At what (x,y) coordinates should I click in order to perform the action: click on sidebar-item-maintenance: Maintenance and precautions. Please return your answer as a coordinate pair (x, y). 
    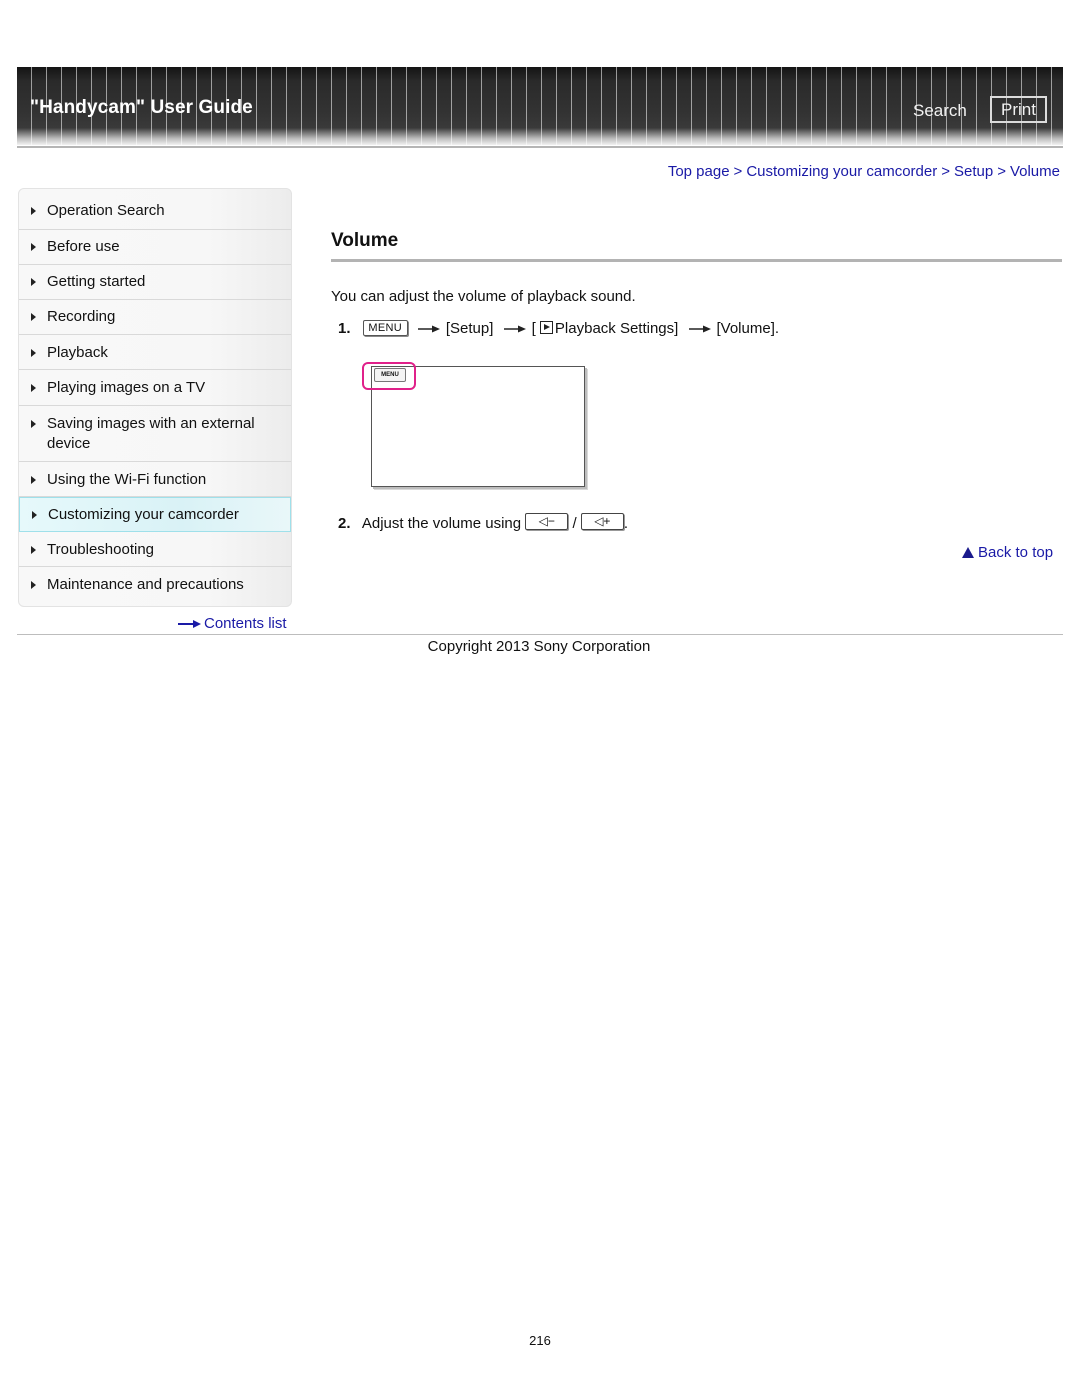
    Looking at the image, I should click on (155, 586).